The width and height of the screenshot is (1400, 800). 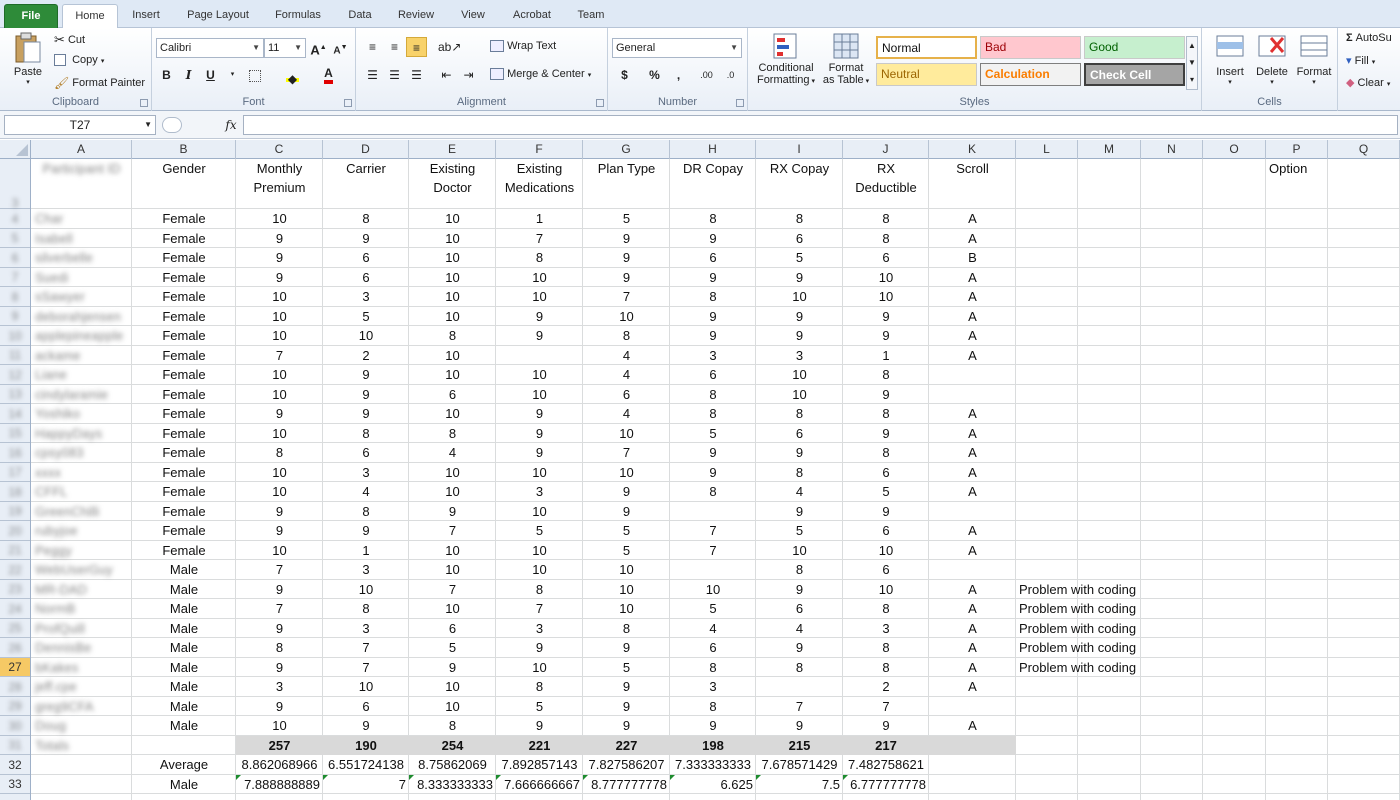 I want to click on align-center-icon: ☰, so click(x=394, y=75).